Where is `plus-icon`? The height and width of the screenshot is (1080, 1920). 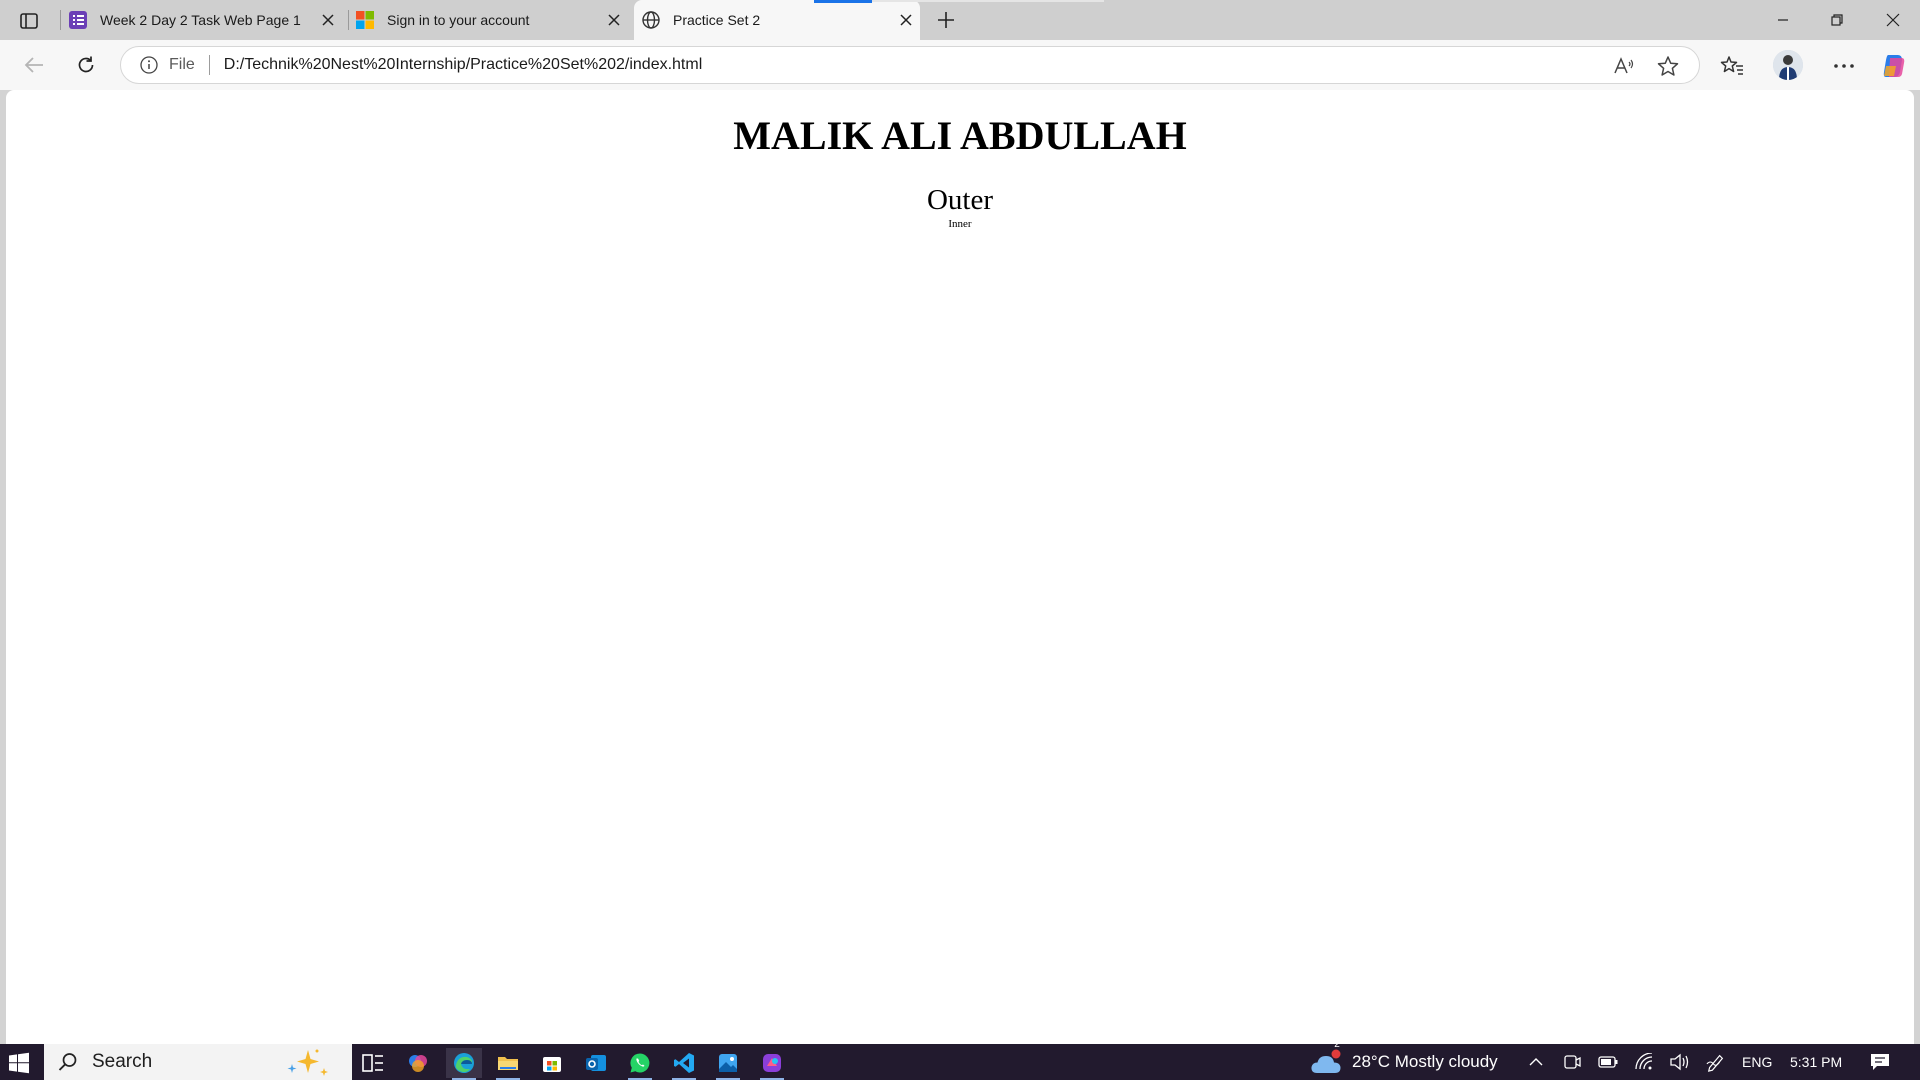 plus-icon is located at coordinates (946, 20).